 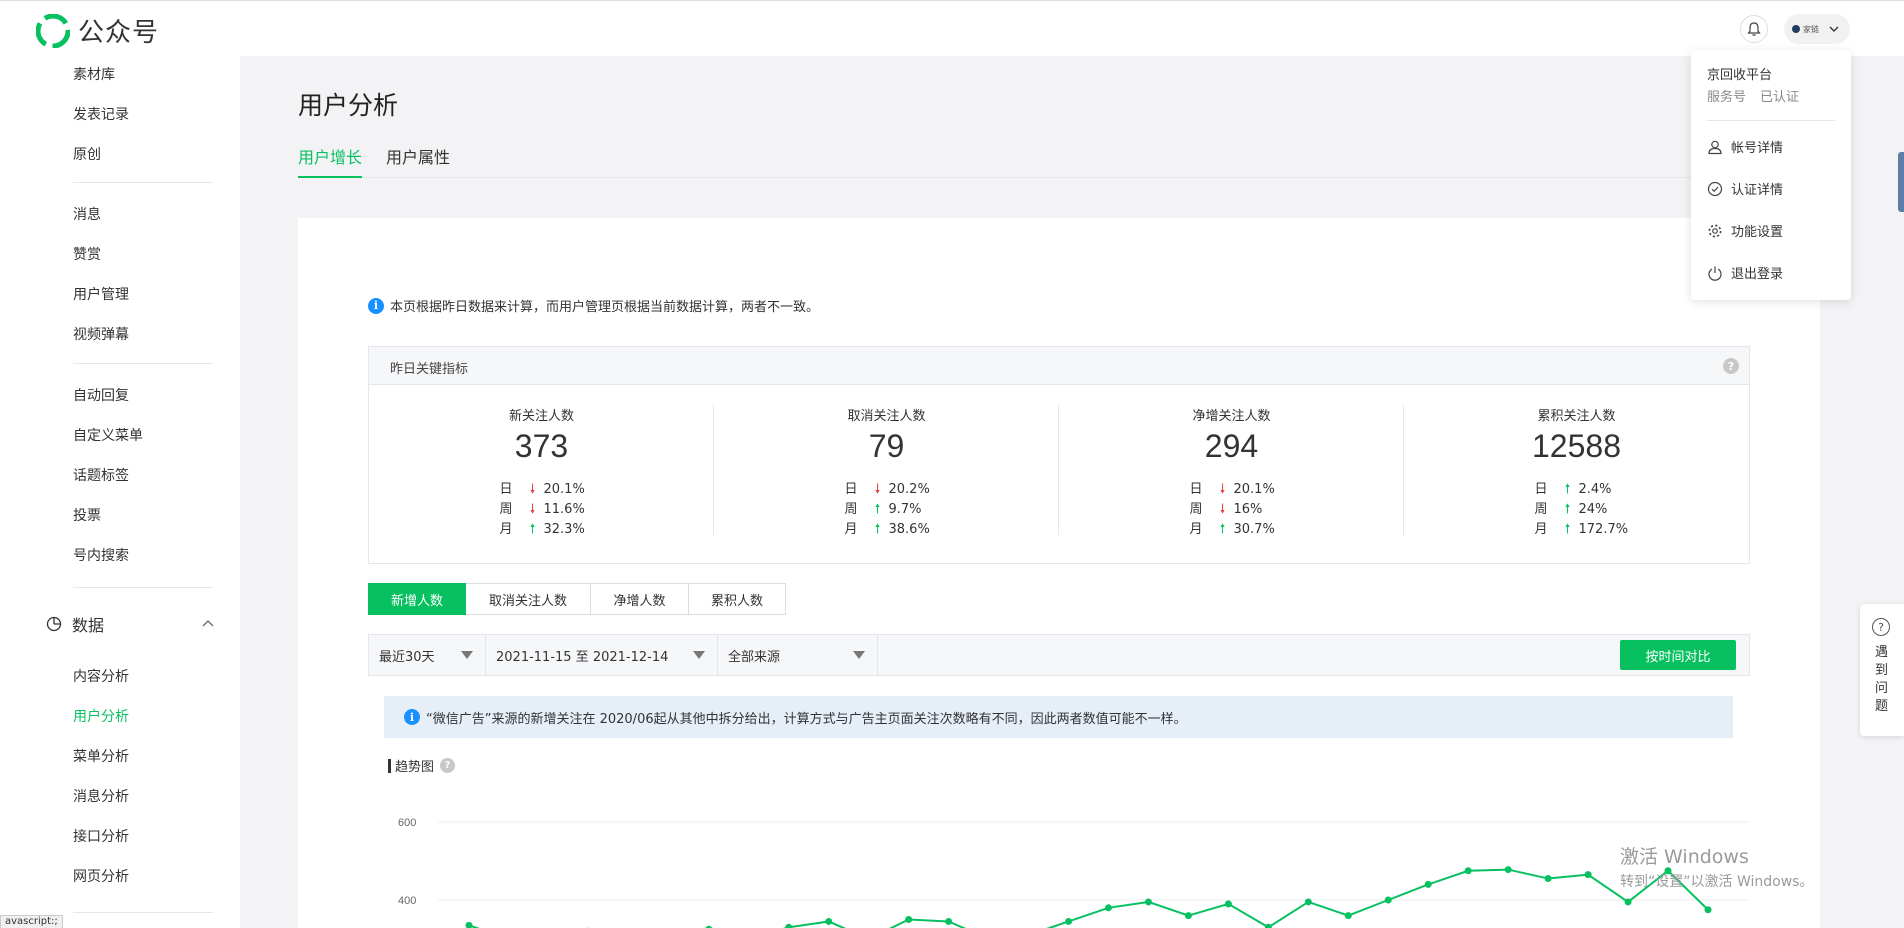 What do you see at coordinates (640, 599) in the screenshot?
I see `segment-net-users: 净增人数` at bounding box center [640, 599].